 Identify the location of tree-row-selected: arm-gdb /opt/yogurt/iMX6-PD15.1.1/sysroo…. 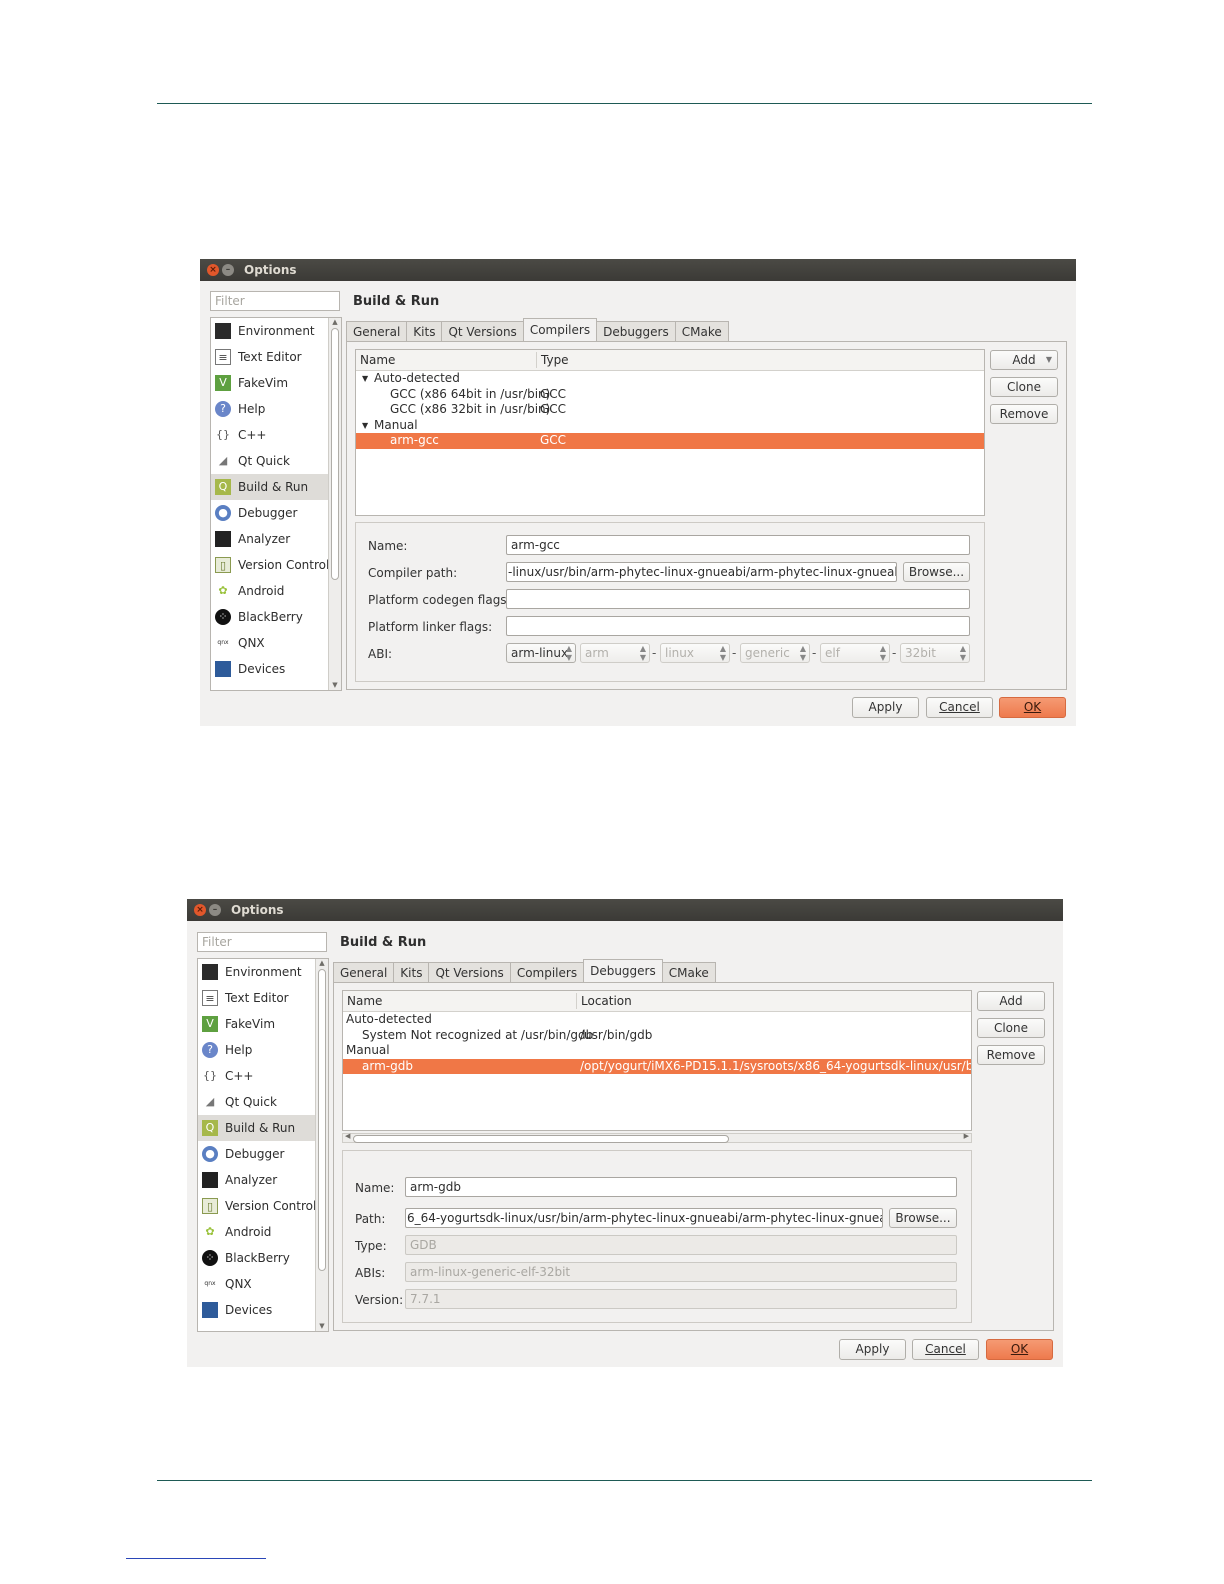
(657, 1066).